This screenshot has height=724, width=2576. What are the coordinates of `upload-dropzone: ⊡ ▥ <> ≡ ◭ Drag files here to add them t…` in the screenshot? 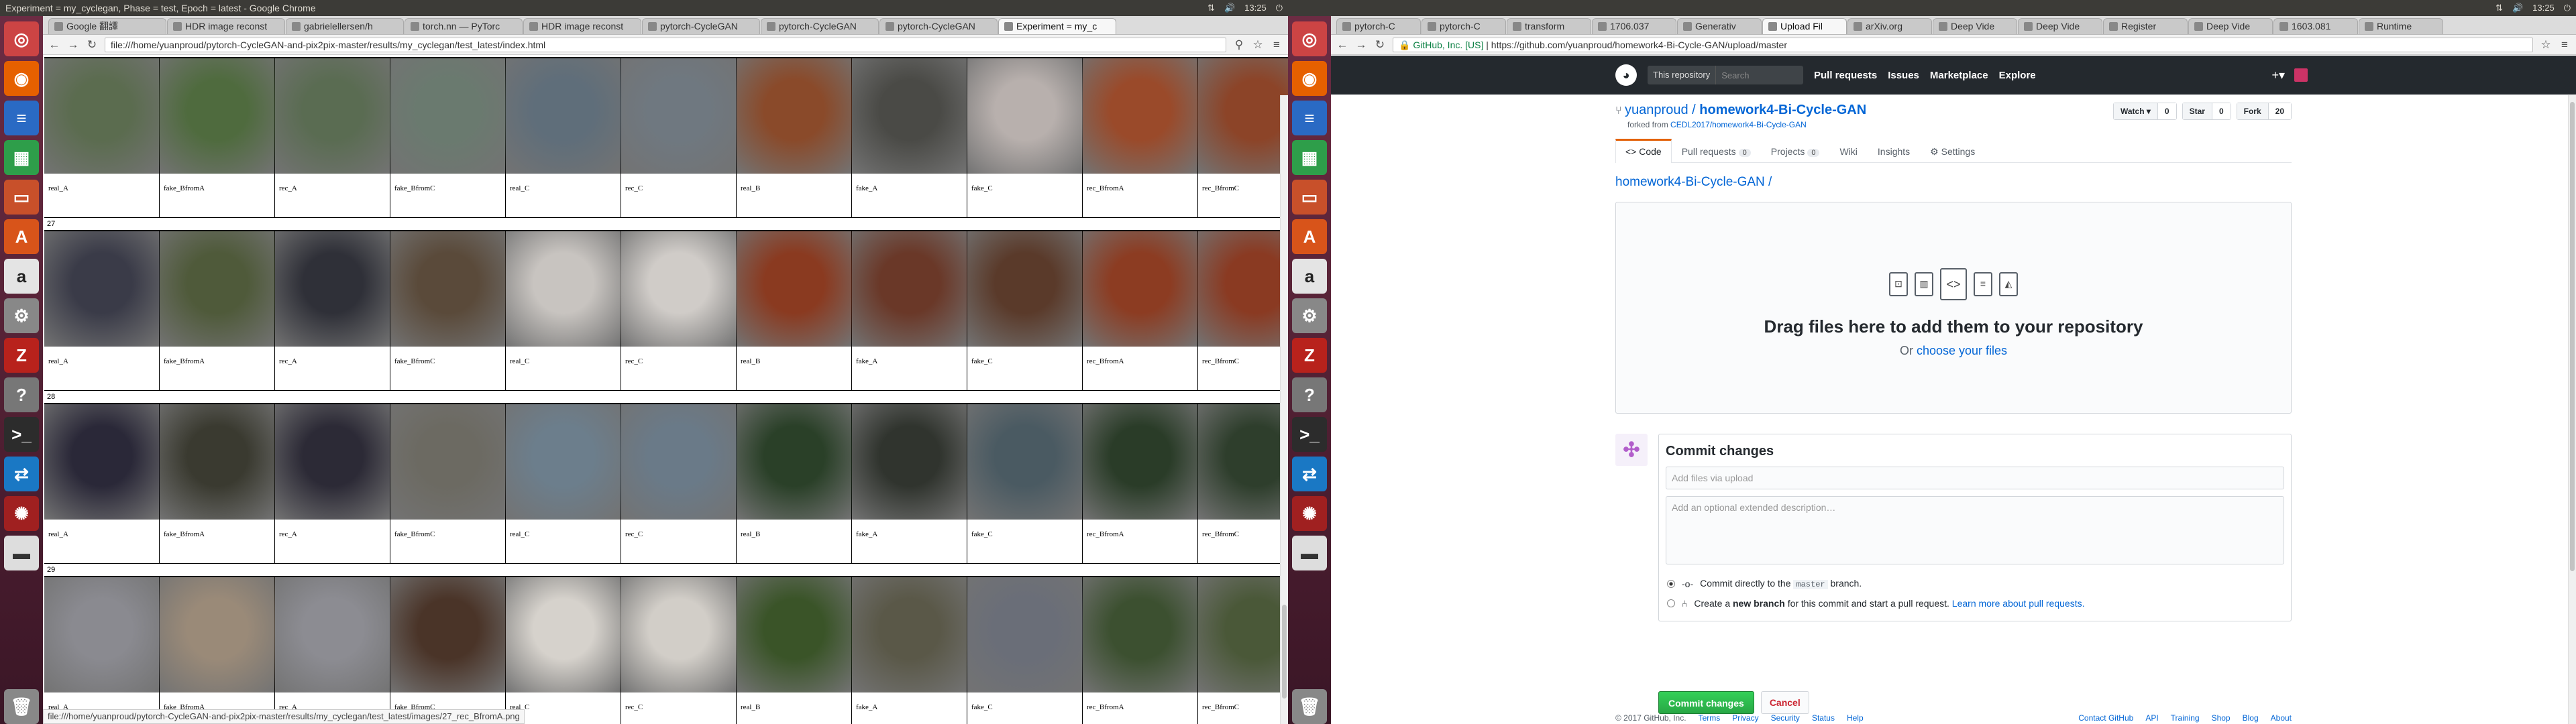 It's located at (1953, 308).